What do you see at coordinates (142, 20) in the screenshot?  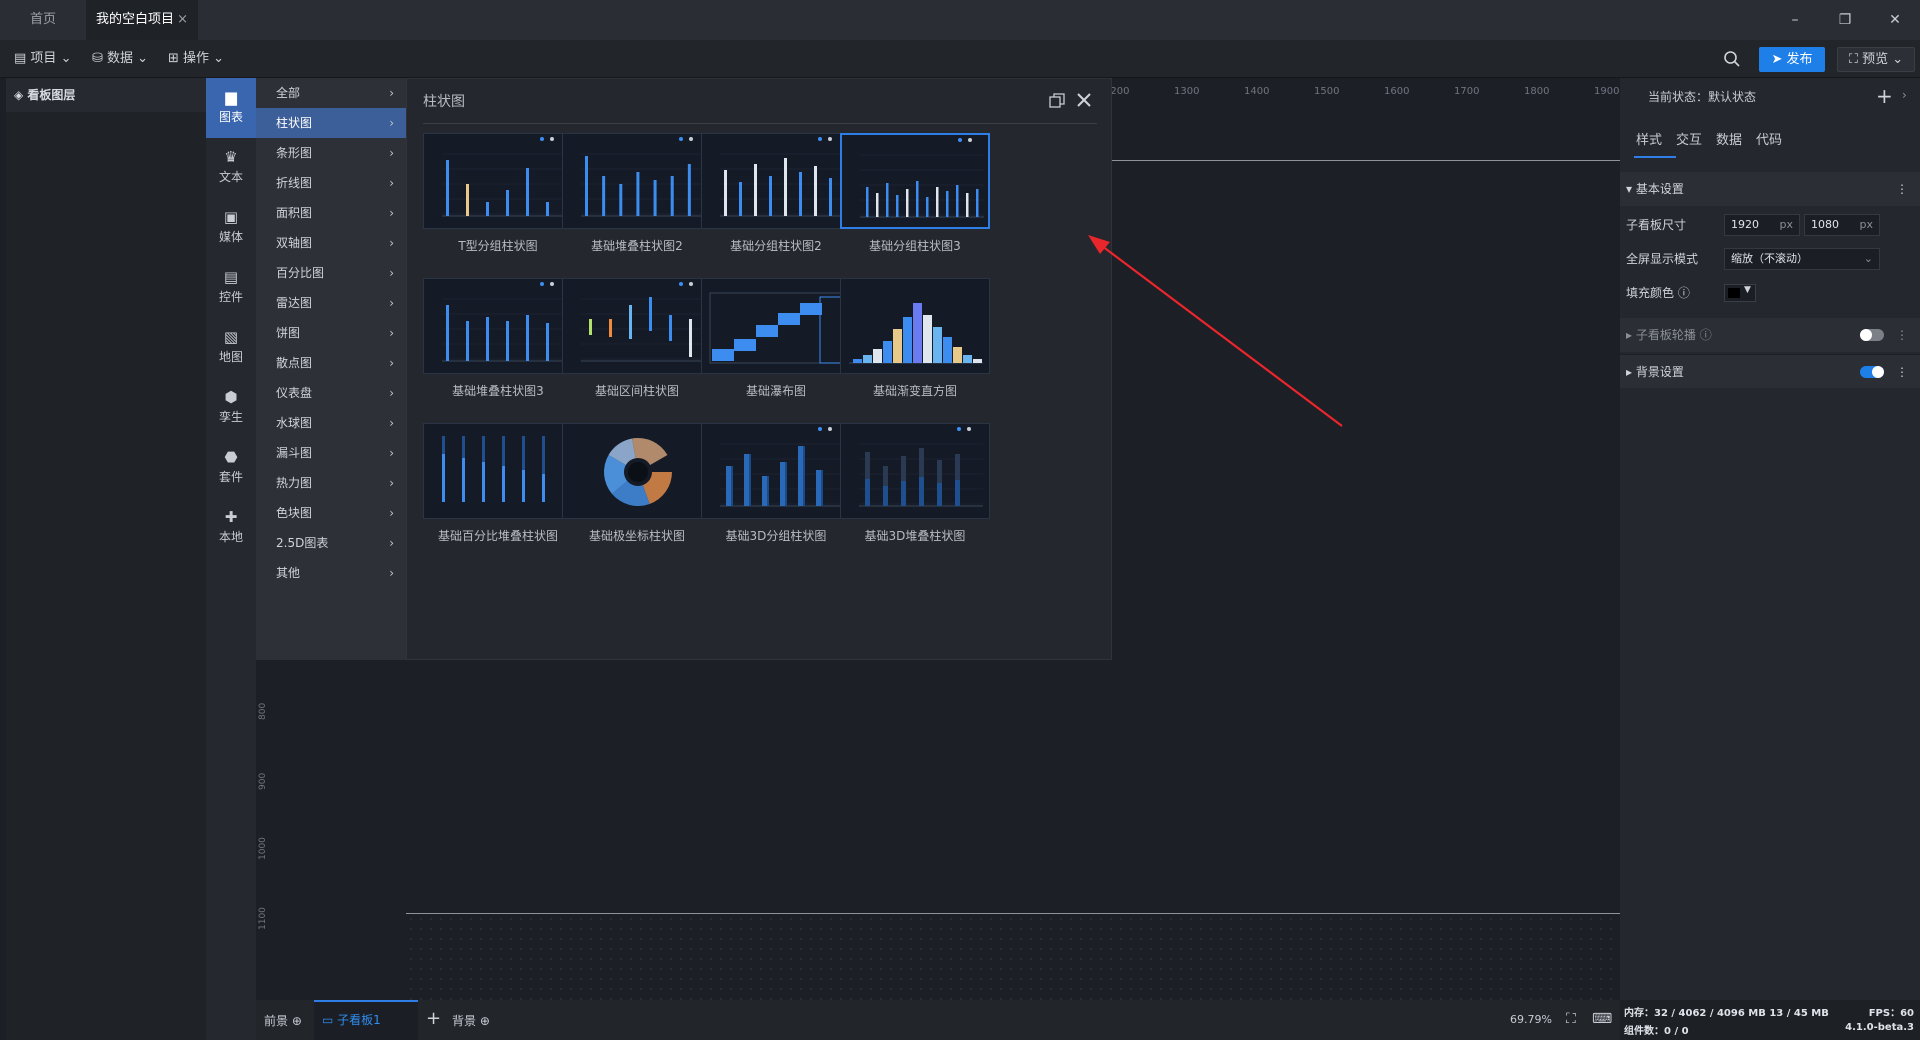 I see `tab-project: 我的空白项目 ×` at bounding box center [142, 20].